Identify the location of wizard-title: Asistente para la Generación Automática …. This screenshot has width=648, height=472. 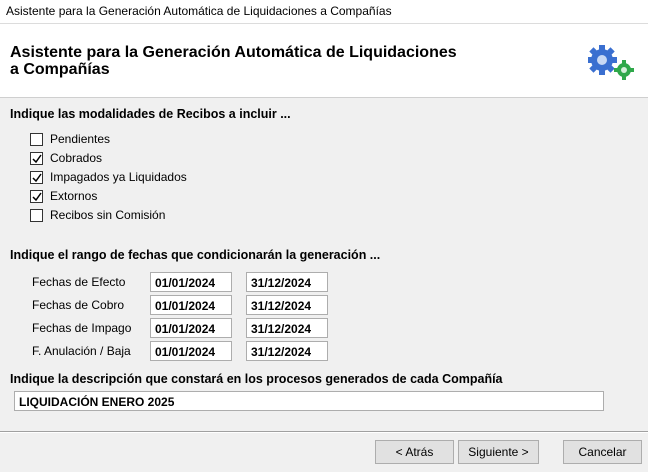
(233, 61).